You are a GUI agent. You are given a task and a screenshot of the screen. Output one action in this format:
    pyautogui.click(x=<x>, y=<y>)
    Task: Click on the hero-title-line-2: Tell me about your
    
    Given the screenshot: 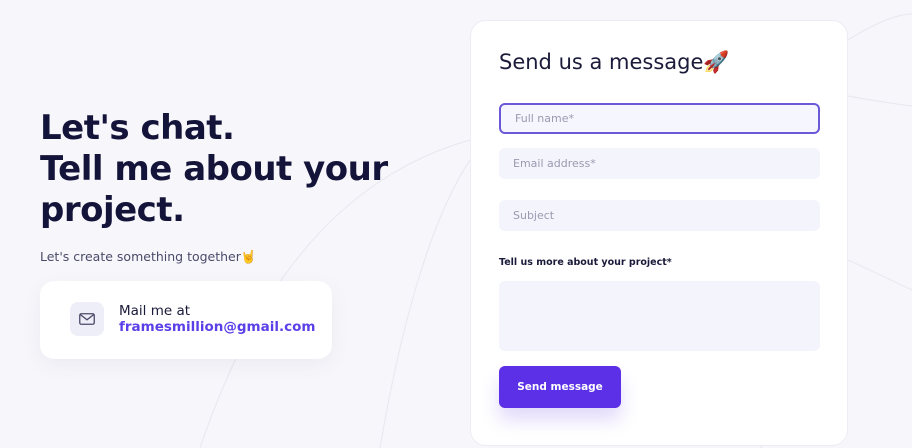 What is the action you would take?
    pyautogui.click(x=214, y=169)
    